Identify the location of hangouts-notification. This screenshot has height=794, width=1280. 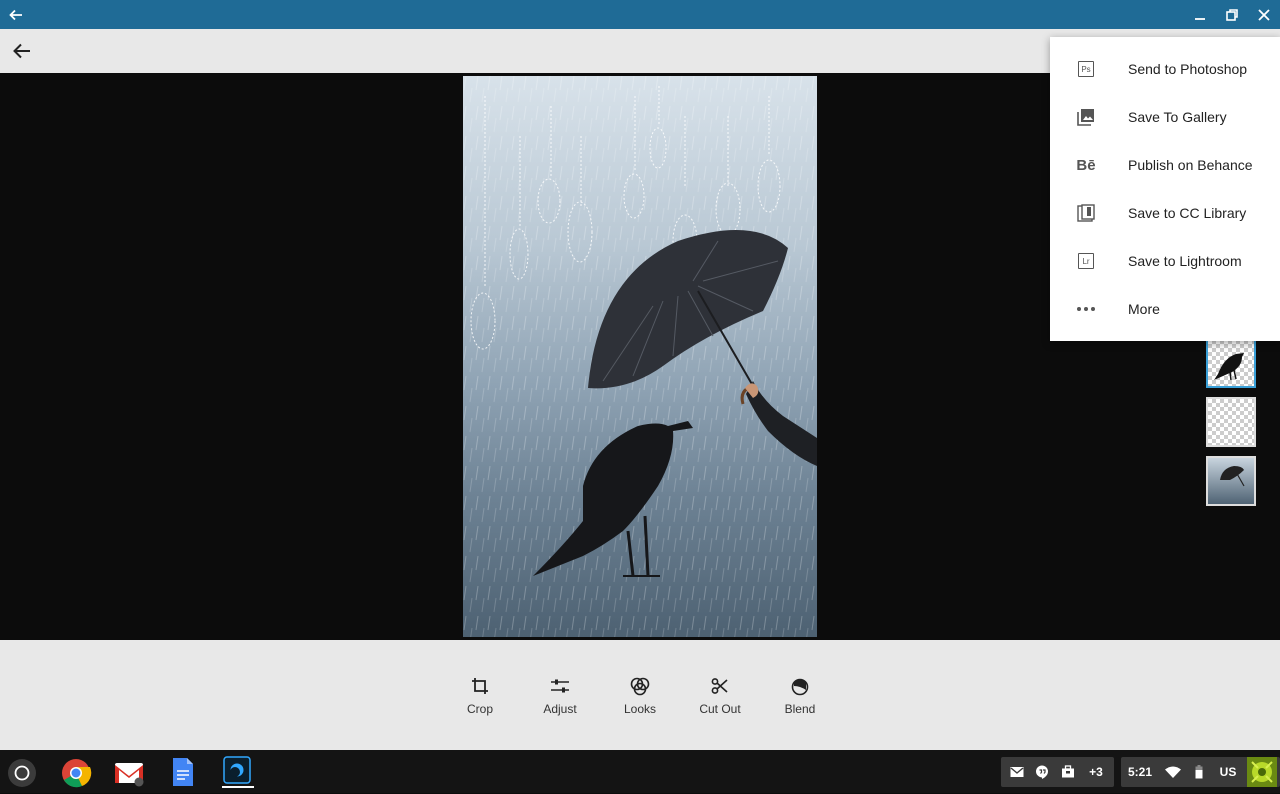
(1042, 772).